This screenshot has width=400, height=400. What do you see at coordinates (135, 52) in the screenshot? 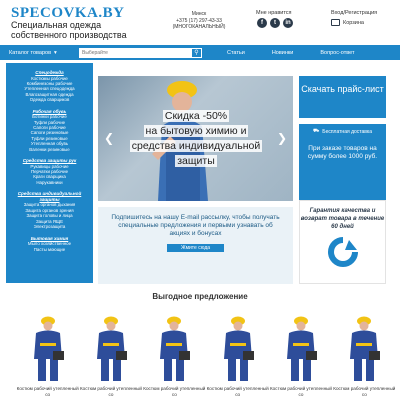
I see `search-input` at bounding box center [135, 52].